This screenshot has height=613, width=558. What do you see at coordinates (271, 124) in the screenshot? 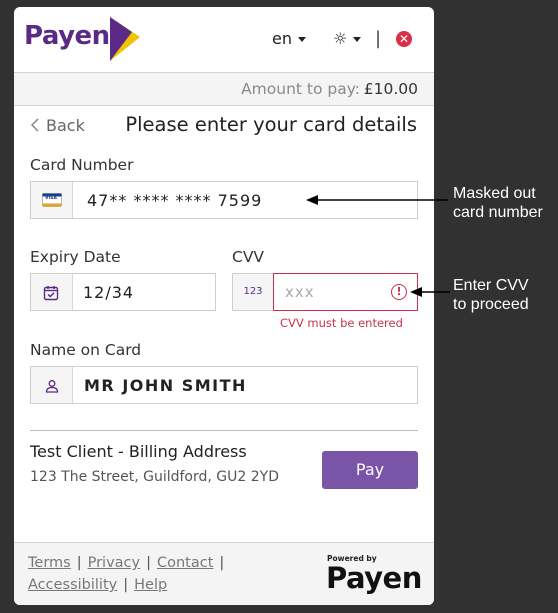
I see `page-title: Please enter your card details` at bounding box center [271, 124].